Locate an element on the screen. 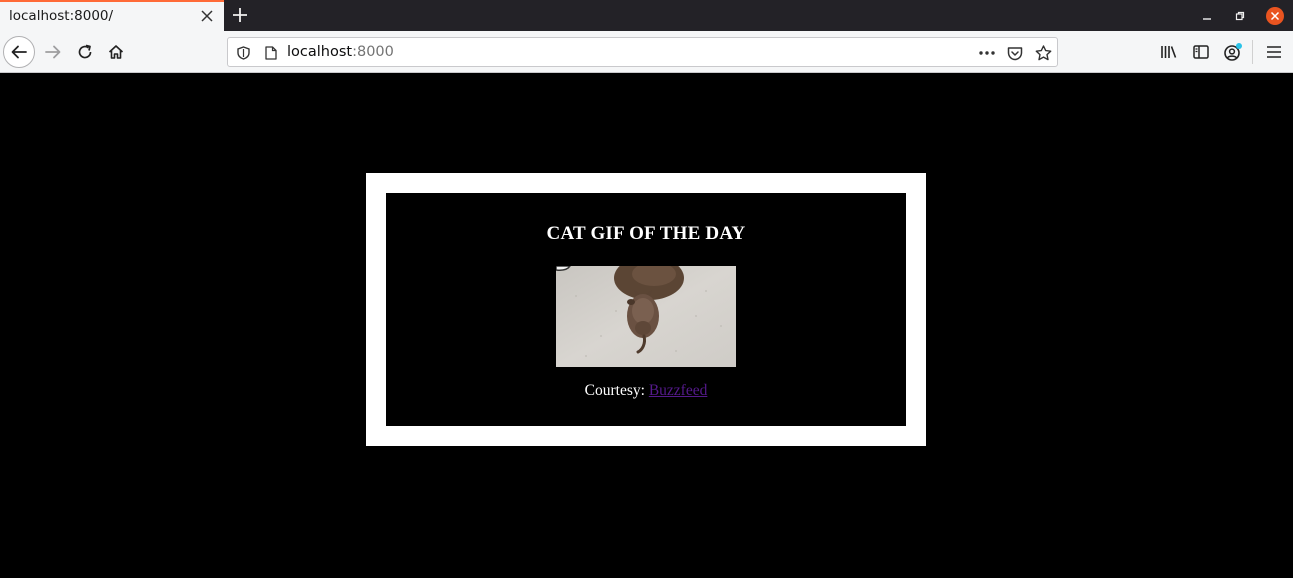 Image resolution: width=1293 pixels, height=578 pixels. tab-title: localhost:8000/ is located at coordinates (61, 16).